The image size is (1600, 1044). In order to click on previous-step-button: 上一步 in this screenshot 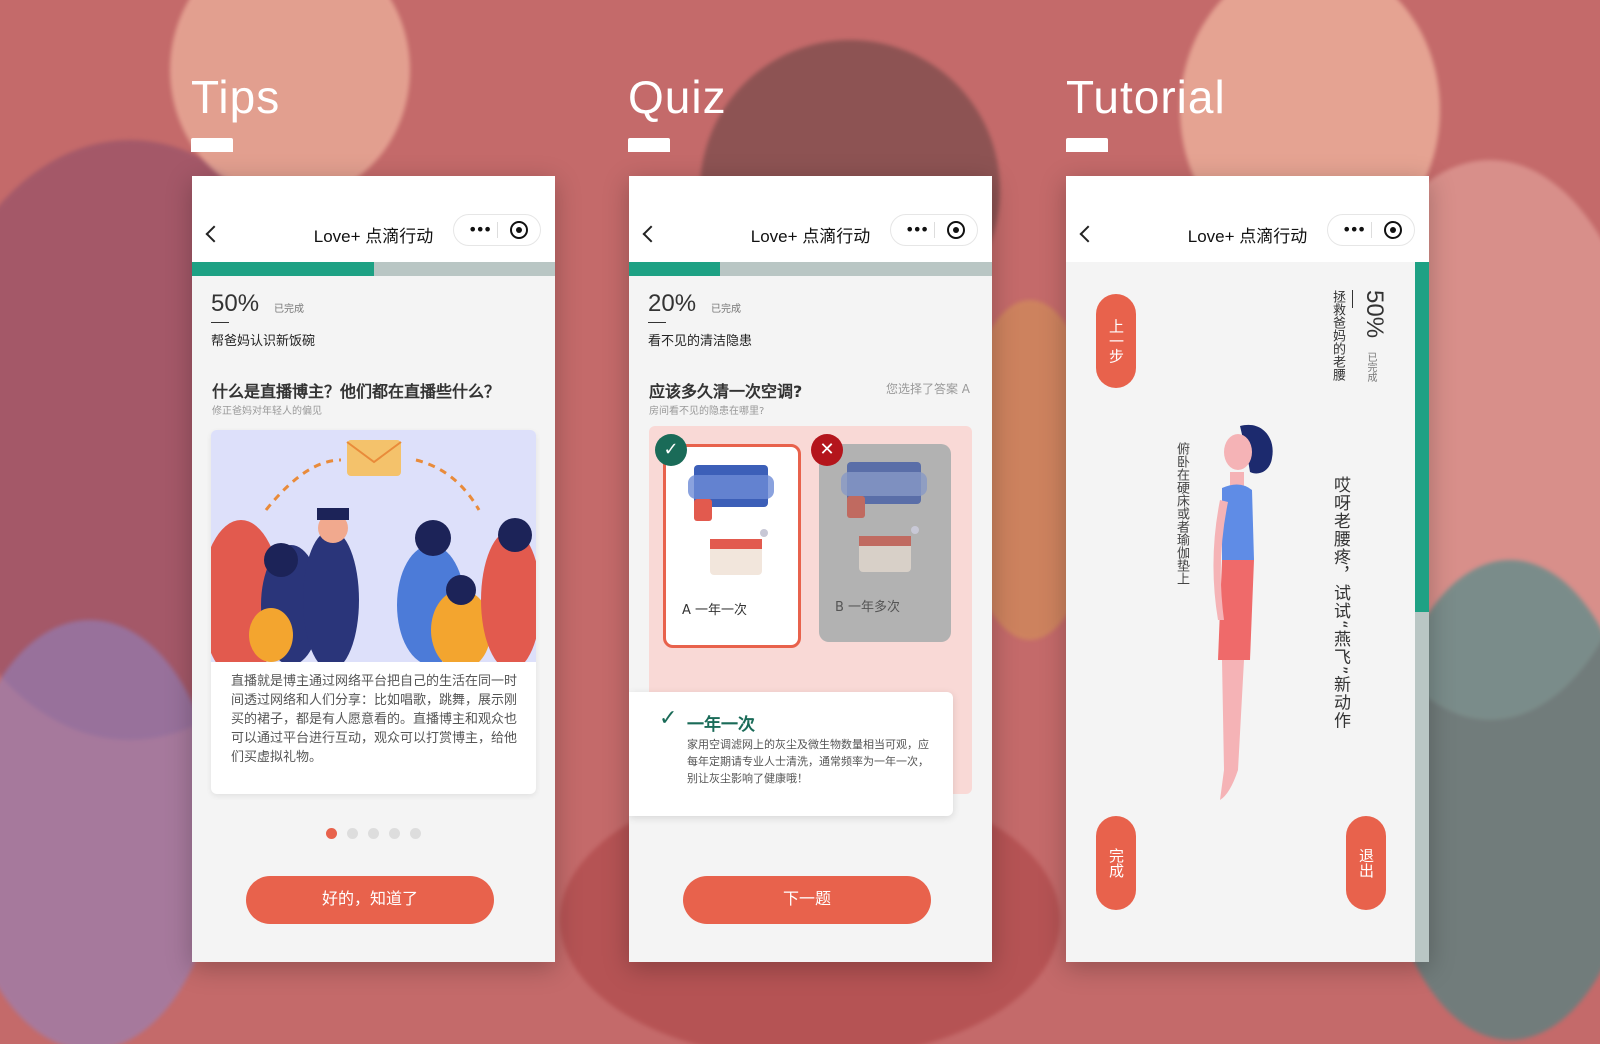, I will do `click(1116, 341)`.